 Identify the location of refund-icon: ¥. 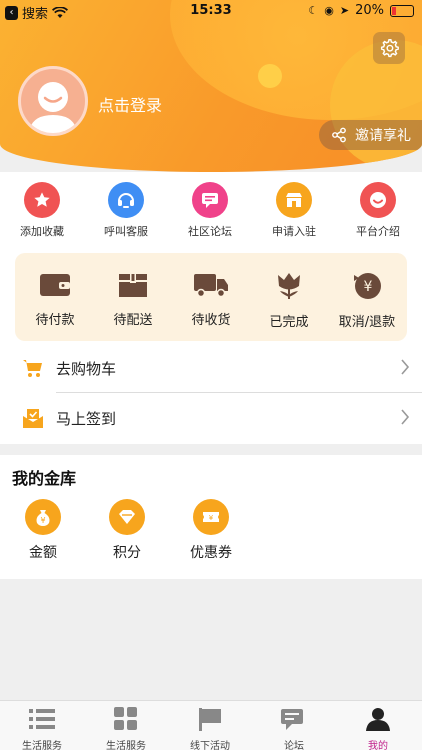
(367, 286).